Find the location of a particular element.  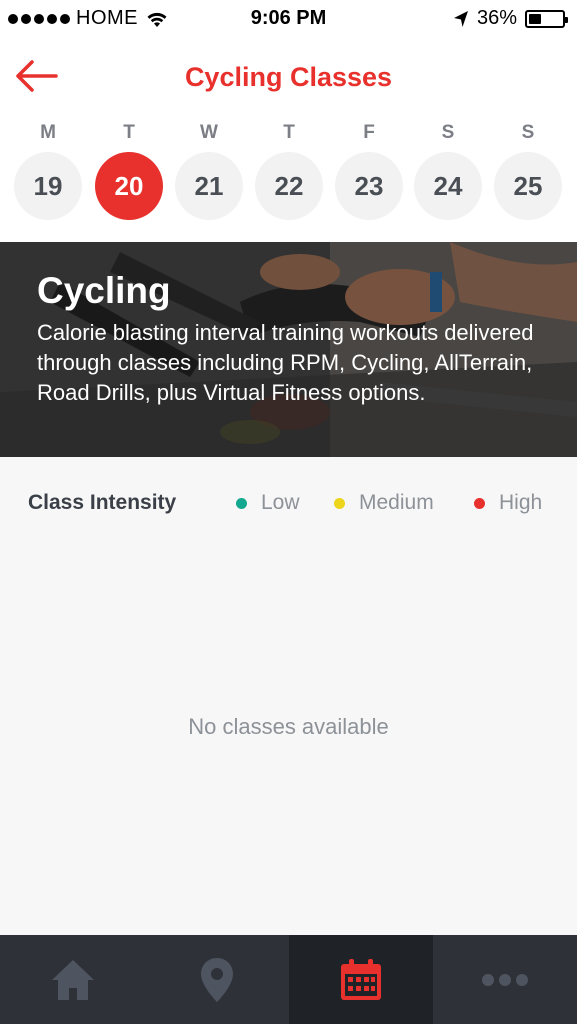

day-column-fri: F 23 is located at coordinates (369, 169).